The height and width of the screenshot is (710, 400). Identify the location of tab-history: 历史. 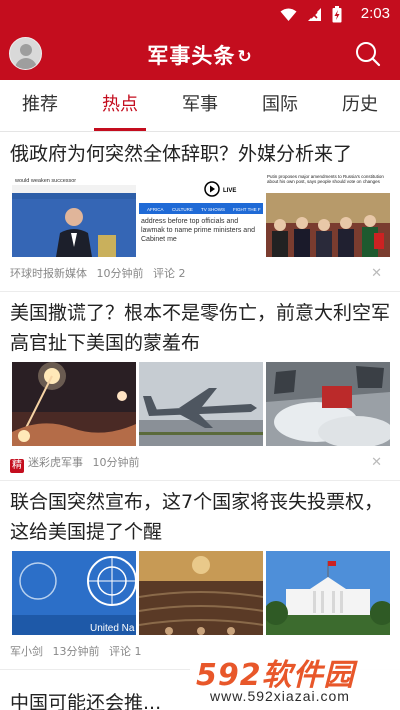
(360, 105).